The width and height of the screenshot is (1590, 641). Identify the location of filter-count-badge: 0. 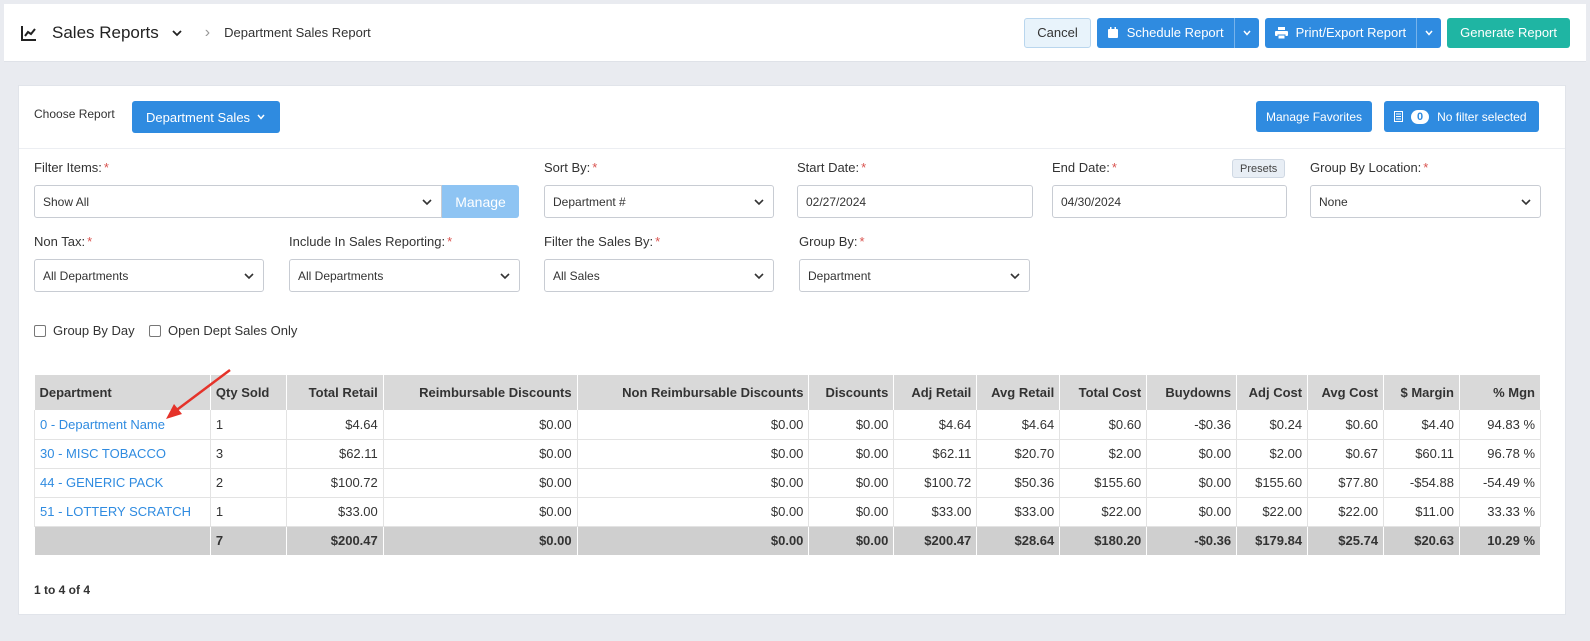
(1420, 116).